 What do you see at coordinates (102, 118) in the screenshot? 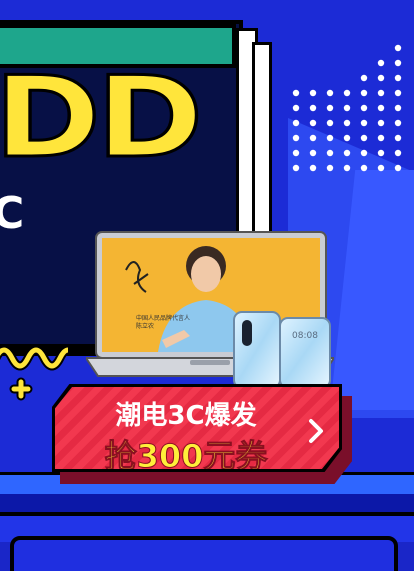
I see `headline-number: DD` at bounding box center [102, 118].